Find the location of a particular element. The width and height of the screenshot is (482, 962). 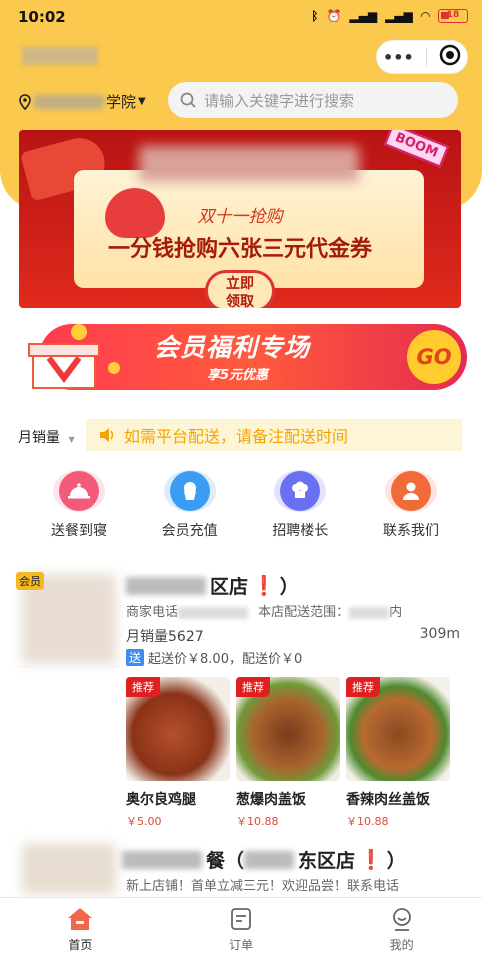

page-title-redacted is located at coordinates (60, 56).